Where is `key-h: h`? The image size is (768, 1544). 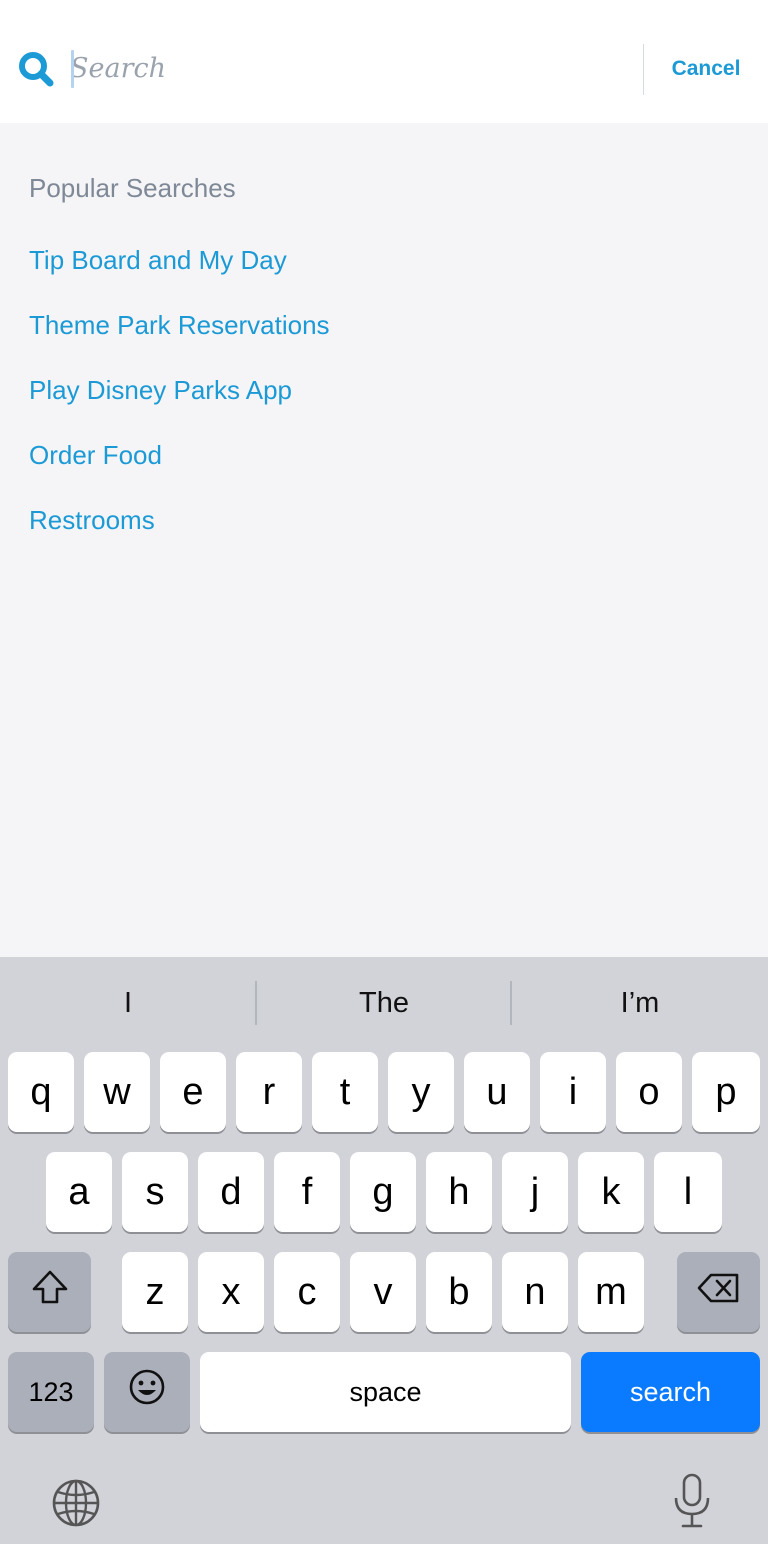 key-h: h is located at coordinates (459, 1192).